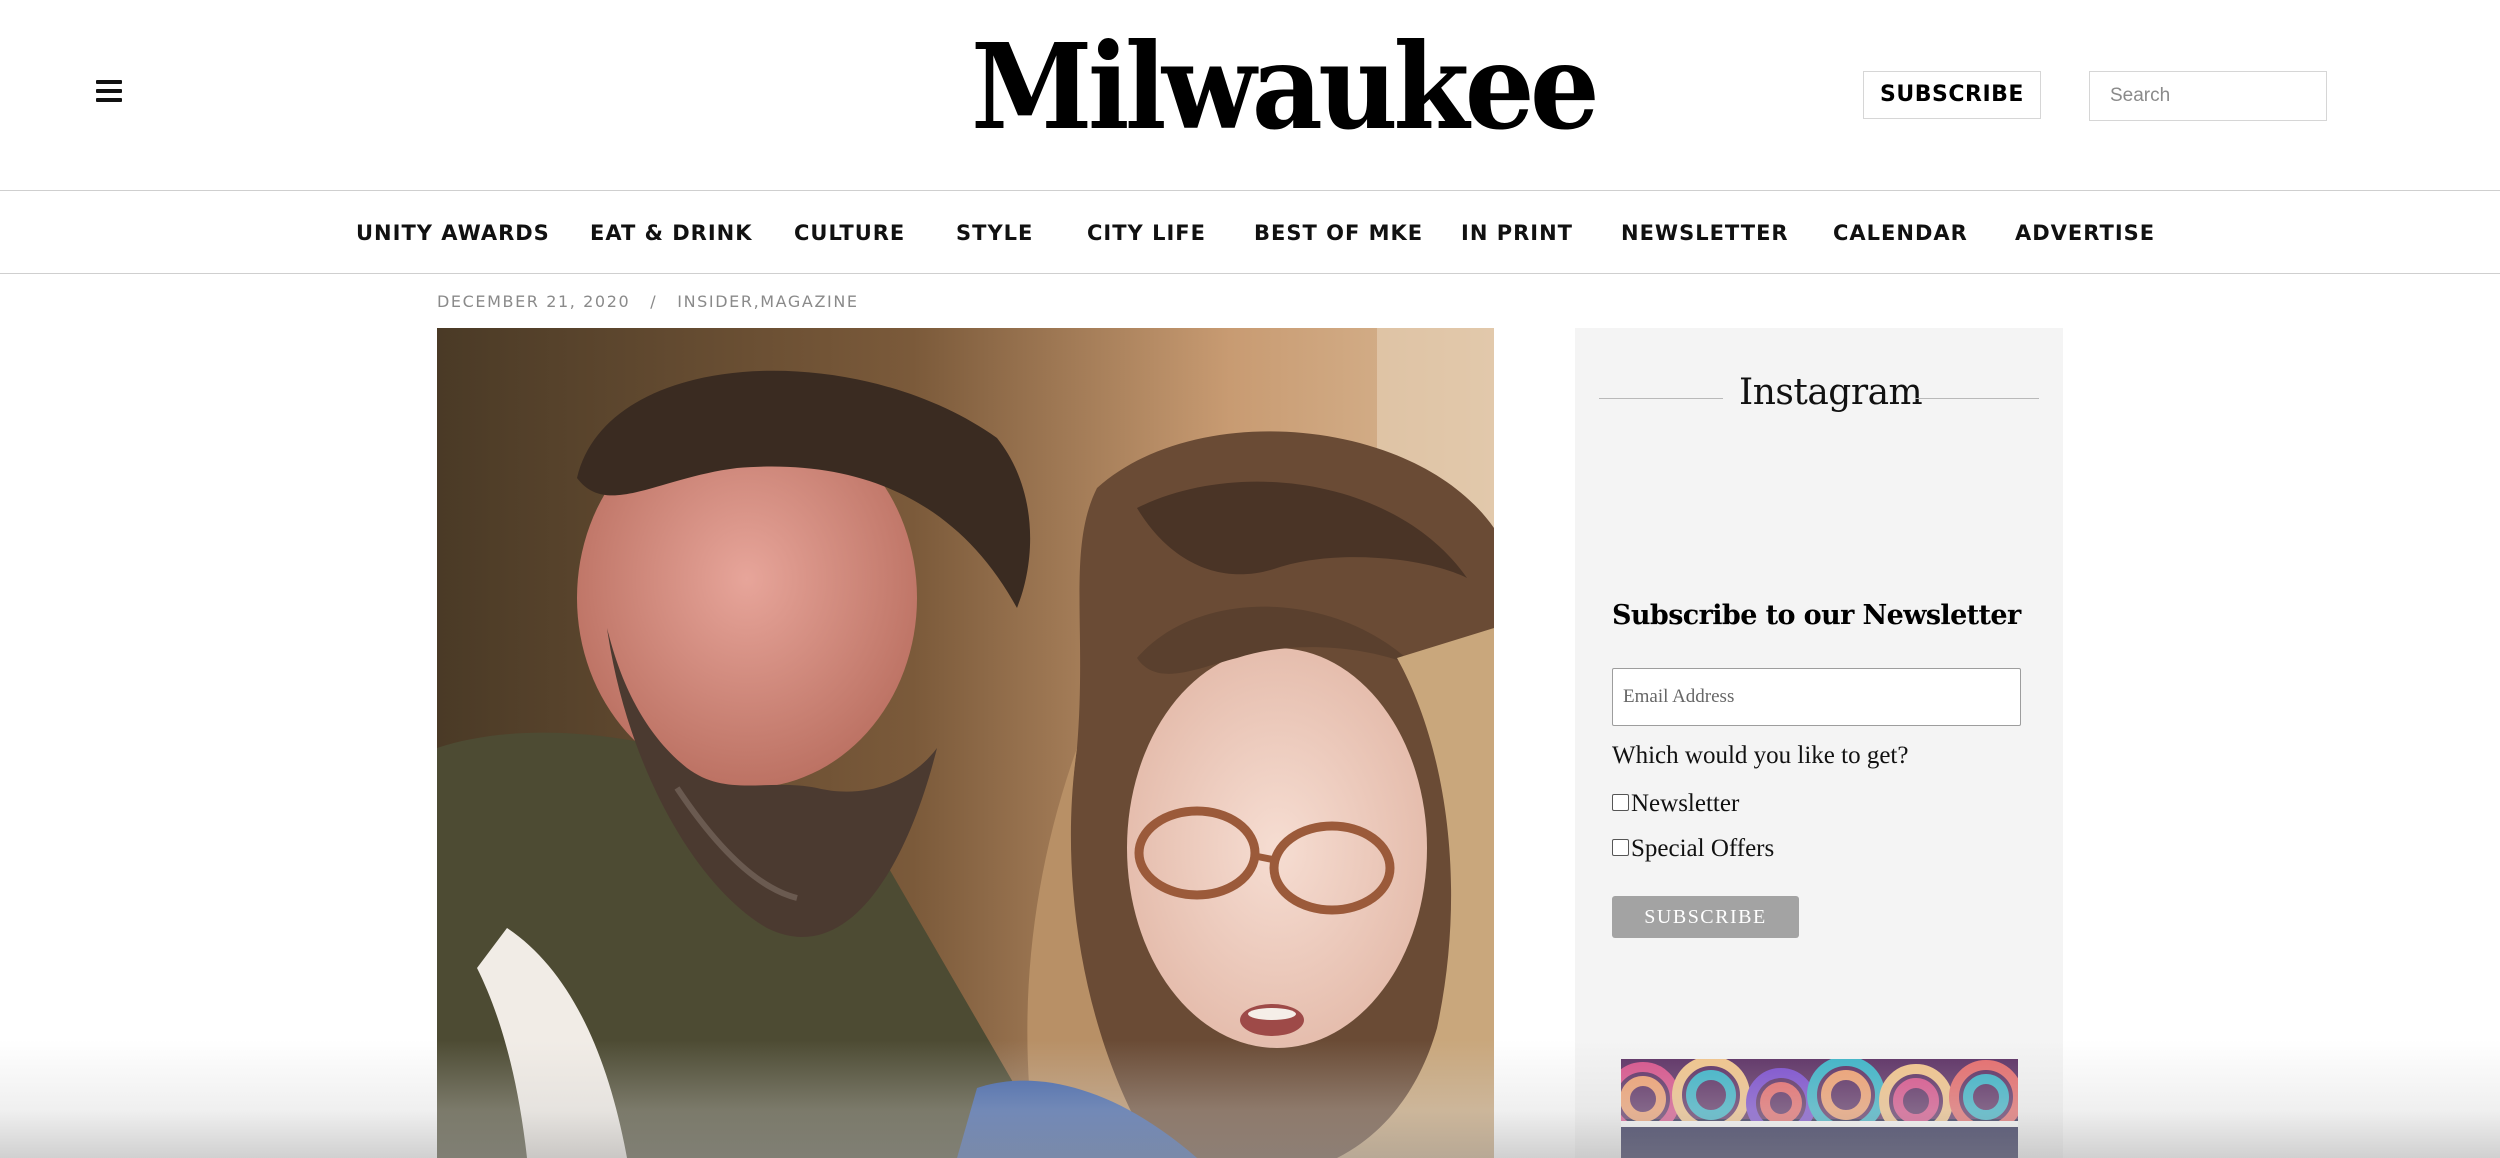 Image resolution: width=2500 pixels, height=1158 pixels. I want to click on newsletter-subscribe-button: SUBSCRIBE, so click(1705, 917).